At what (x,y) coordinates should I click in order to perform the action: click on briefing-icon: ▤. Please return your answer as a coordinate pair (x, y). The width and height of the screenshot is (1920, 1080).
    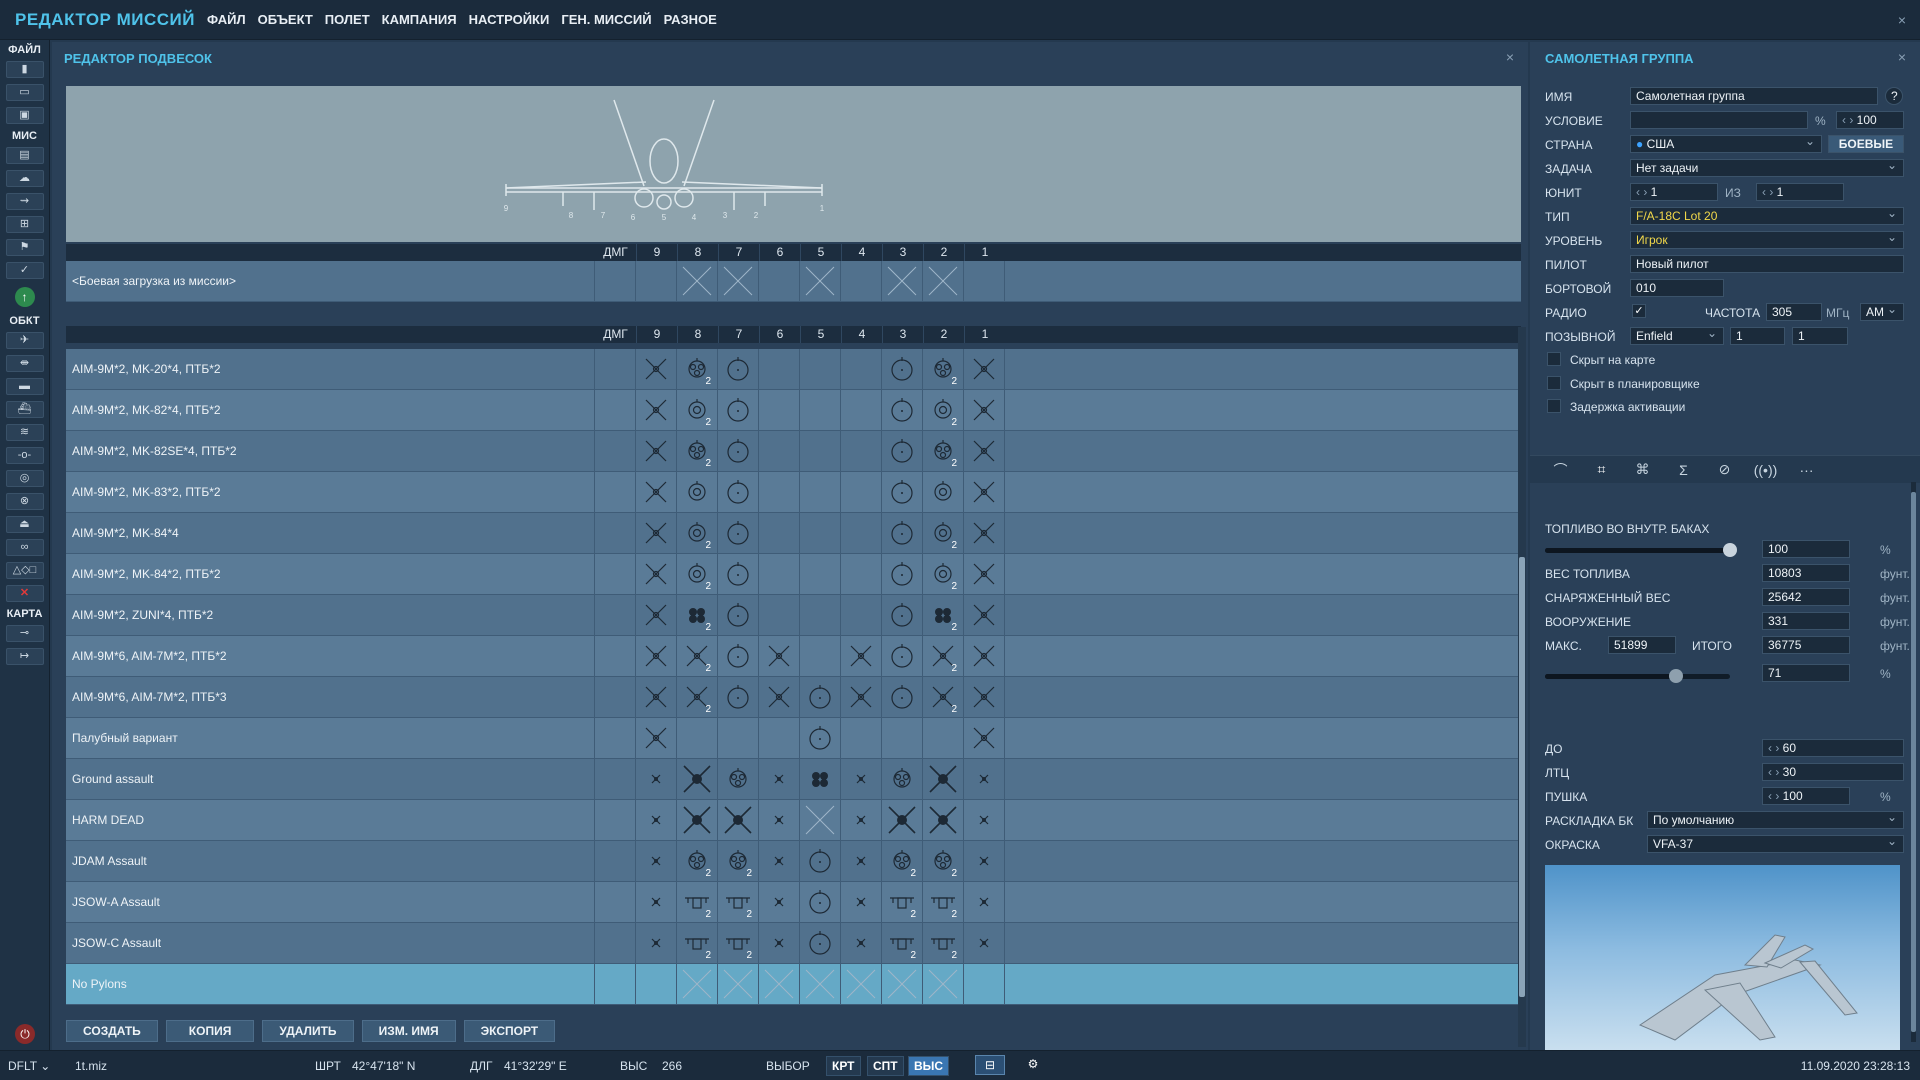
    Looking at the image, I should click on (24, 155).